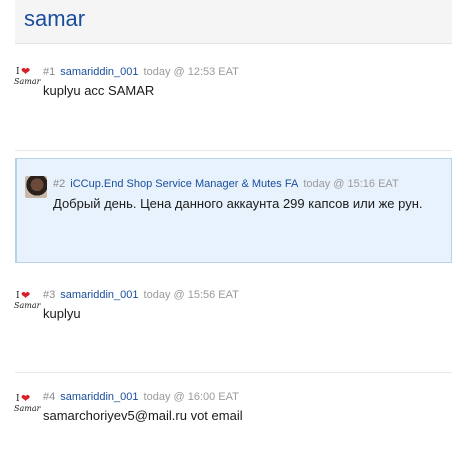 This screenshot has width=452, height=458. Describe the element at coordinates (59, 184) in the screenshot. I see `post-number: #2` at that location.